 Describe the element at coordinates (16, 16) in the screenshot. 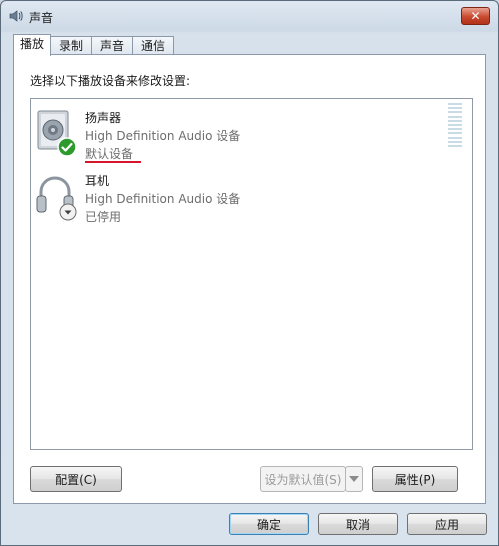

I see `sound-app-icon` at that location.